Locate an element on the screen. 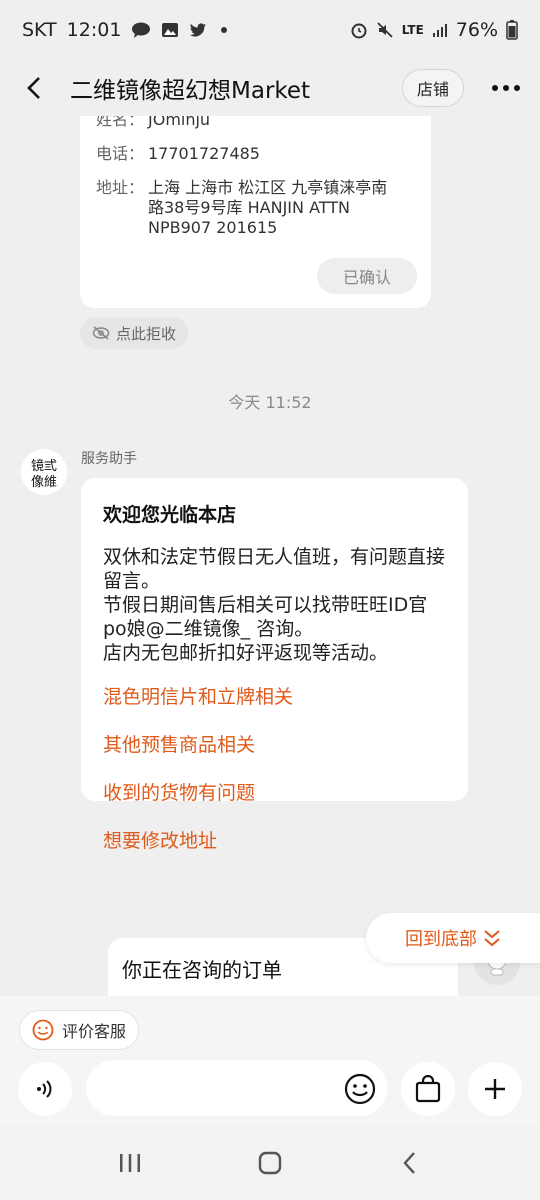 The height and width of the screenshot is (1200, 540). svg-text: 像維 is located at coordinates (44, 482).